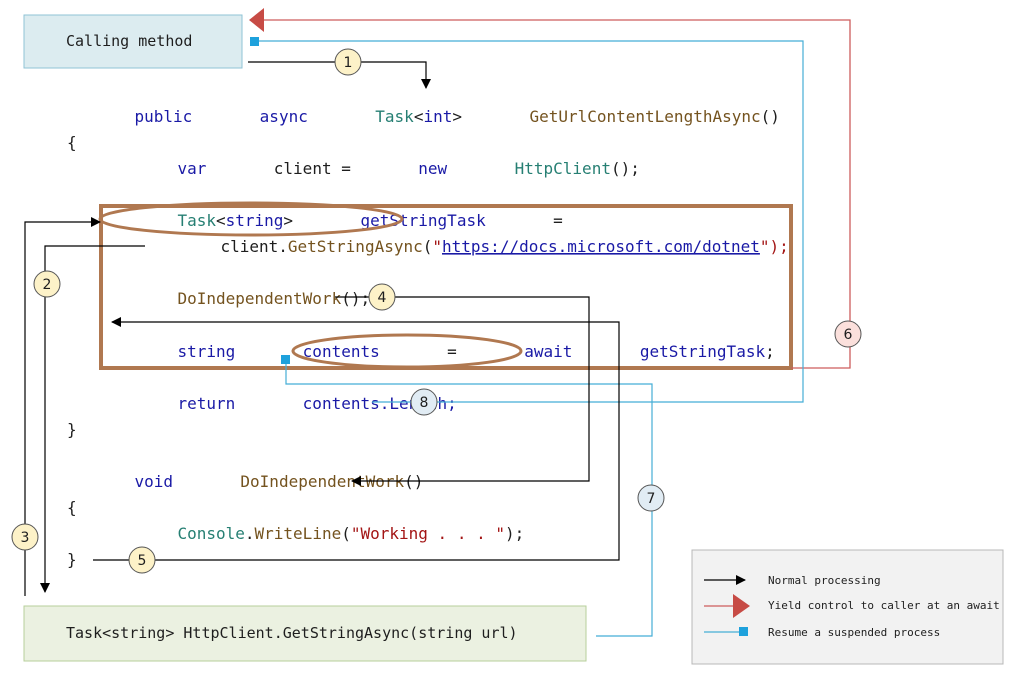 This screenshot has height=681, width=1022. I want to click on step-2-marker: 2, so click(47, 284).